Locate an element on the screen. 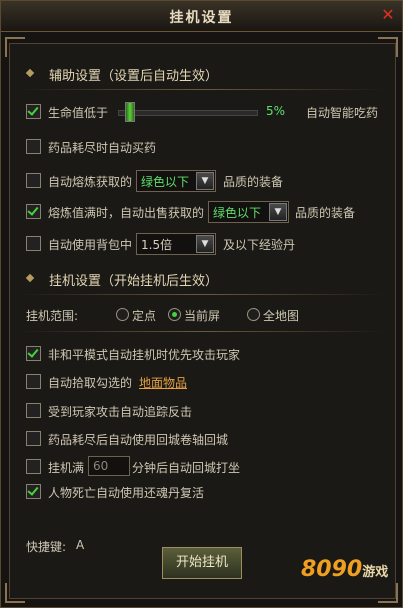 The width and height of the screenshot is (403, 608). hook-range-row: 挂机范围: 定点 当前屏 全地图 is located at coordinates (206, 315).